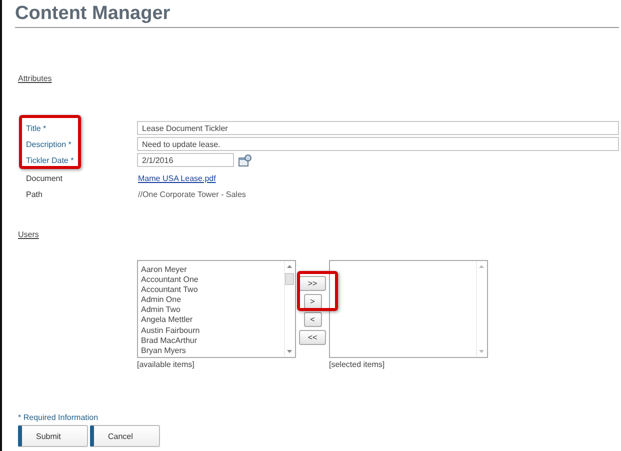  What do you see at coordinates (191, 194) in the screenshot?
I see `path-text: //One Corporate Tower - Sales` at bounding box center [191, 194].